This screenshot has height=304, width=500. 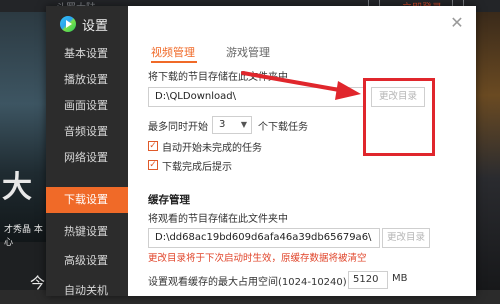 What do you see at coordinates (178, 127) in the screenshot?
I see `max-tasks-label: 最多同时开始` at bounding box center [178, 127].